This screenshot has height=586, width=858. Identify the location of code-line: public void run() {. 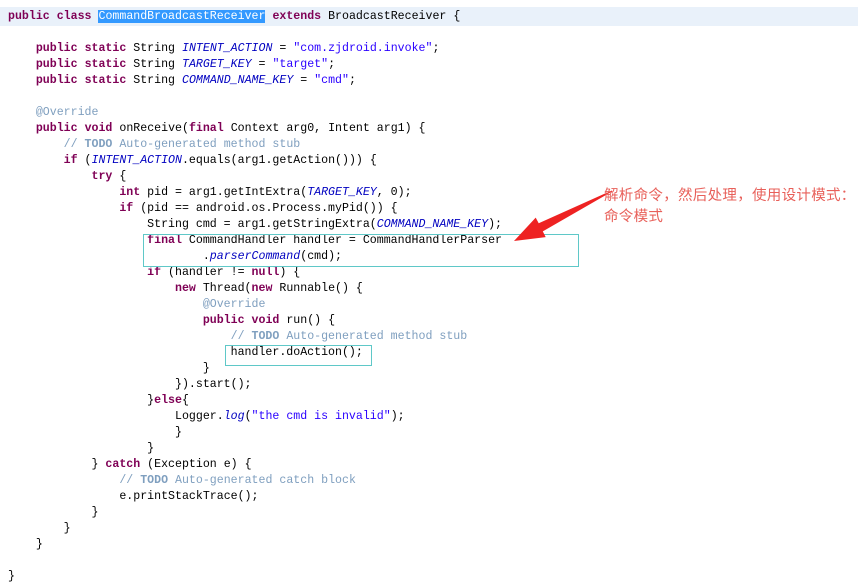
(255, 321).